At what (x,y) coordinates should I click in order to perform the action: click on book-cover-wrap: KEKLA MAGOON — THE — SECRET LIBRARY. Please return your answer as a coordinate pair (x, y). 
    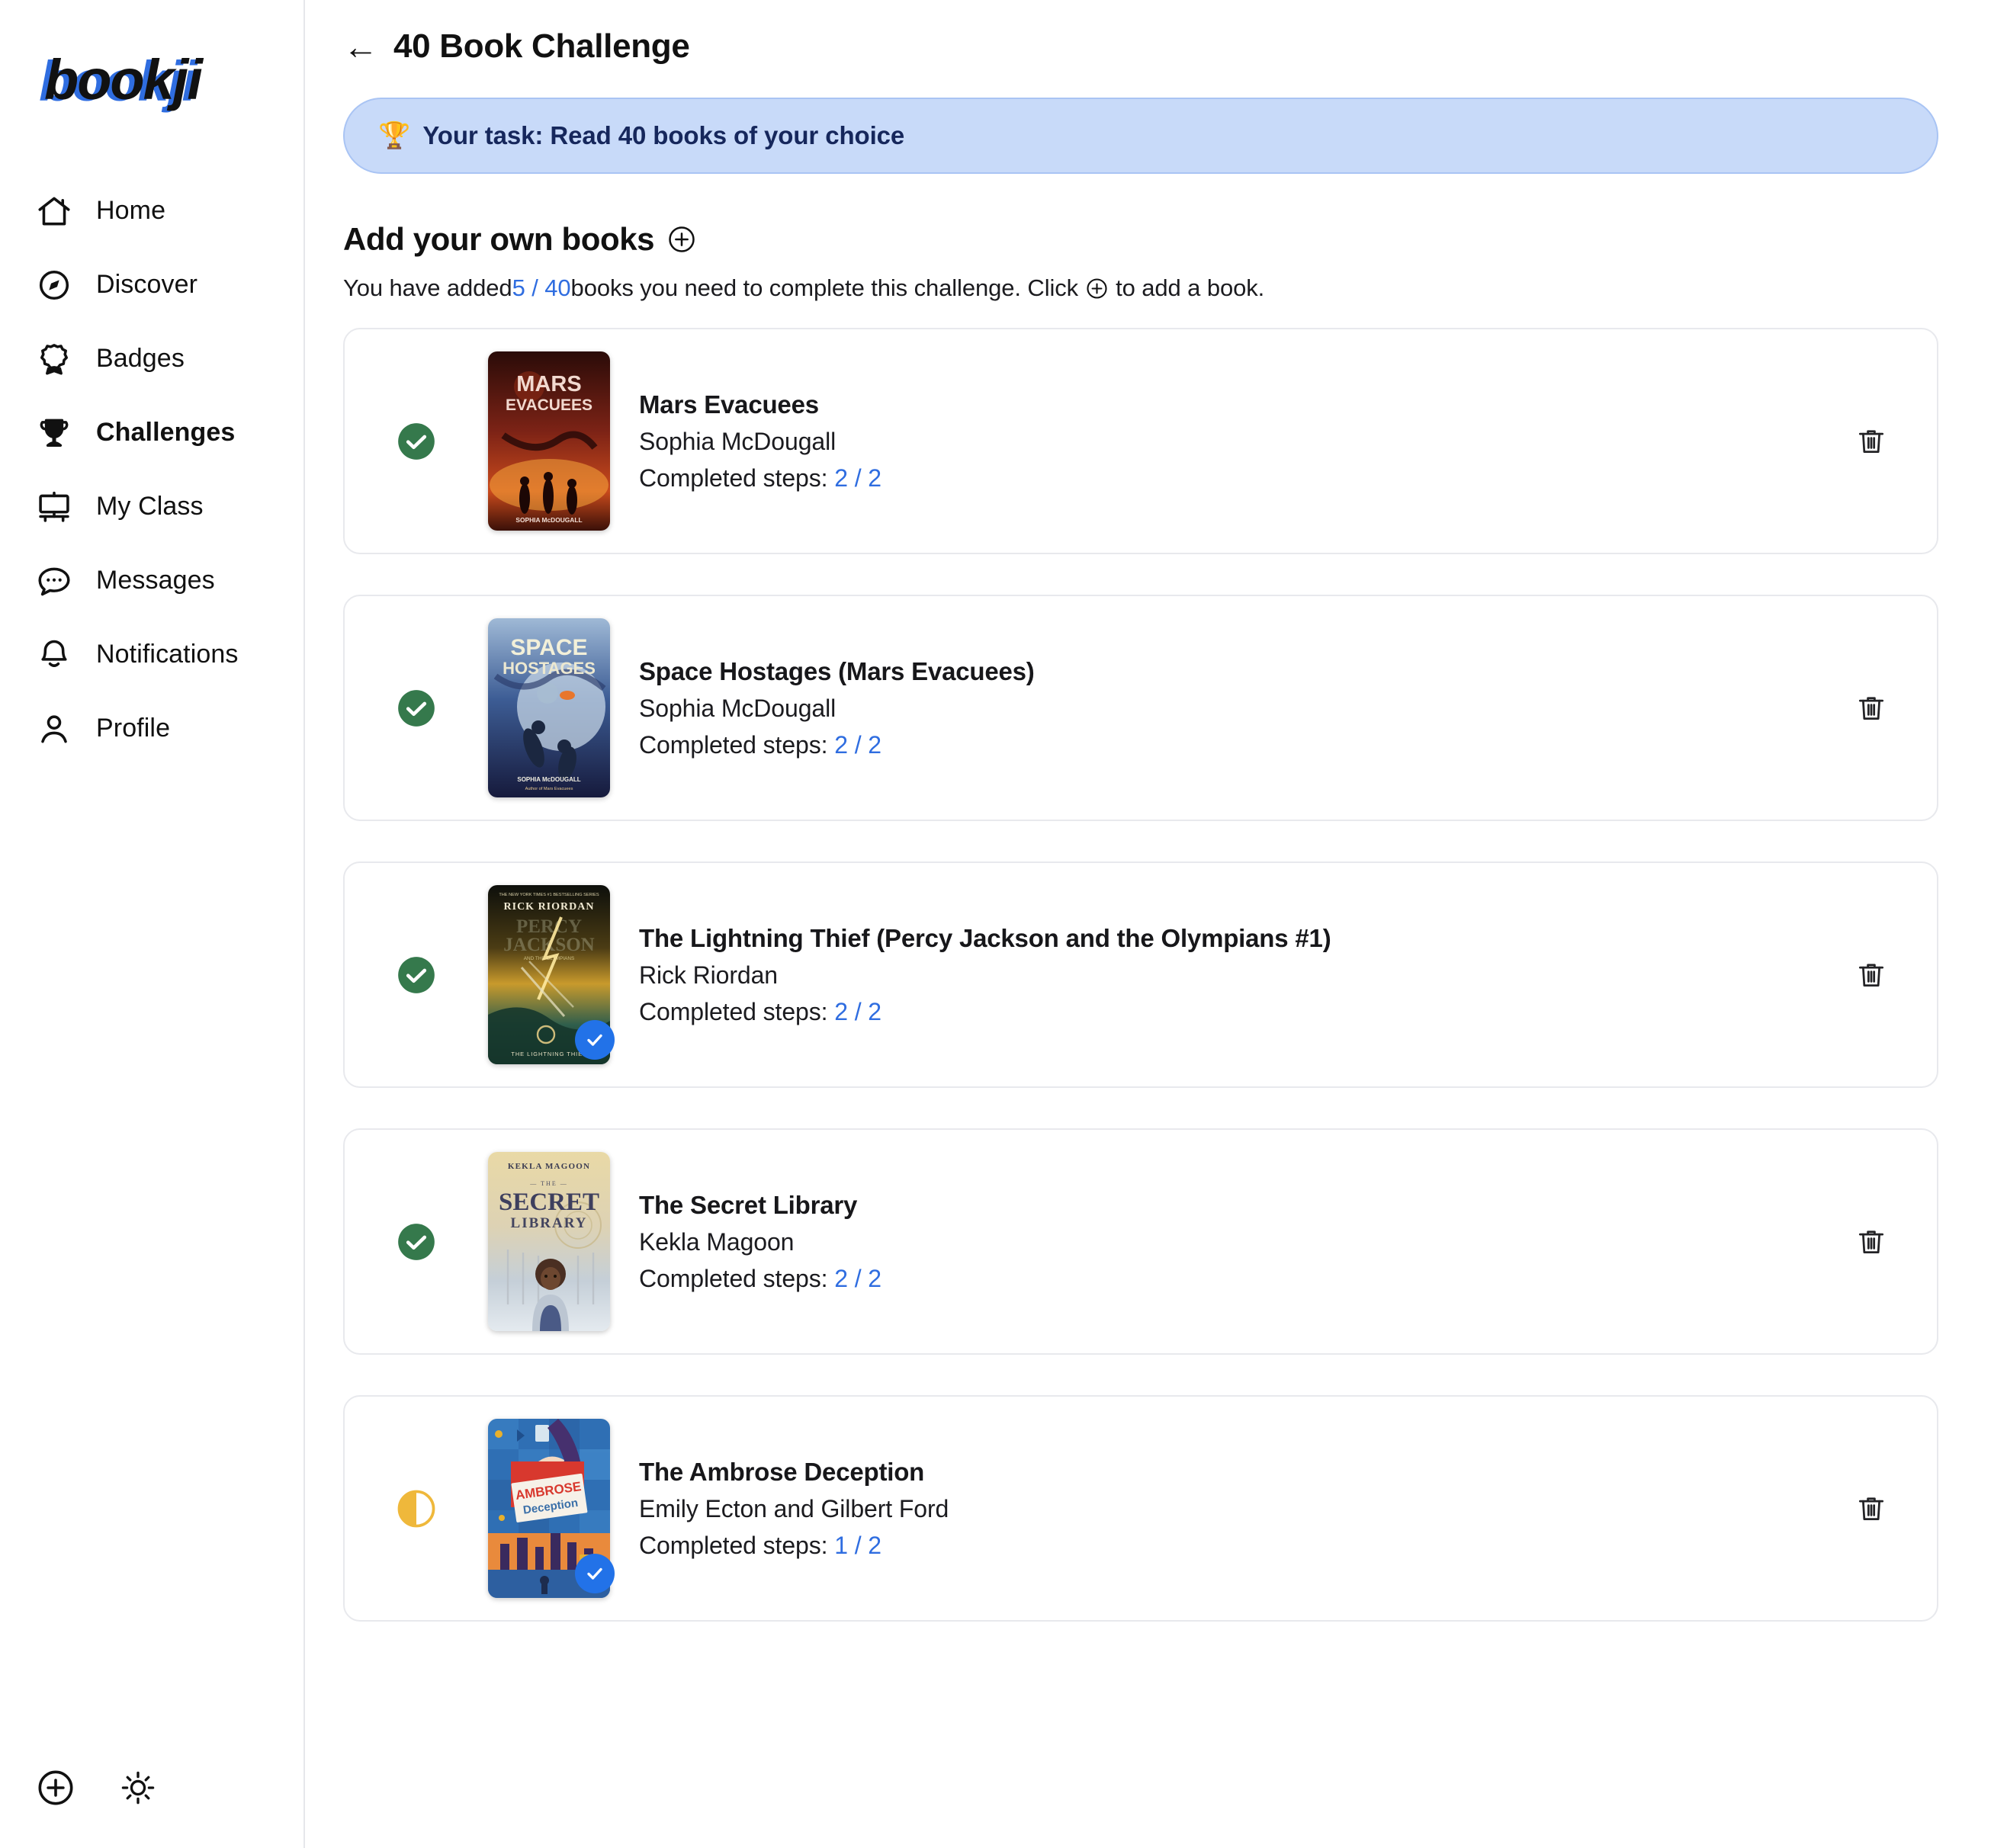
    Looking at the image, I should click on (549, 1242).